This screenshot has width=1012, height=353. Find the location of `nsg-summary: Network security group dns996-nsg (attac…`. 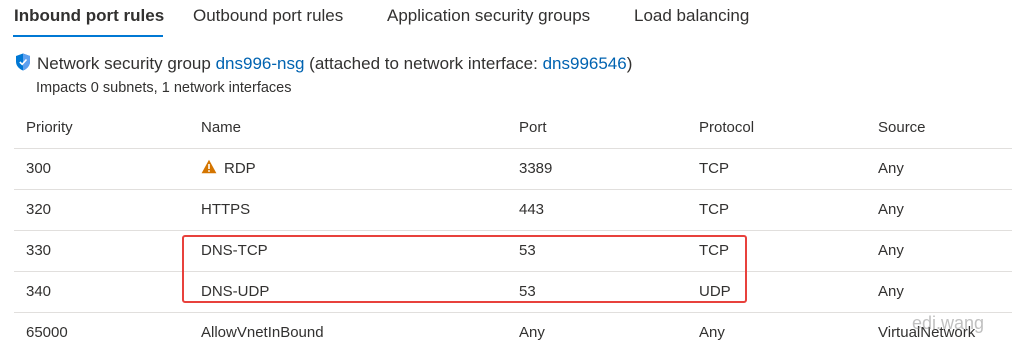

nsg-summary: Network security group dns996-nsg (attac… is located at coordinates (323, 64).